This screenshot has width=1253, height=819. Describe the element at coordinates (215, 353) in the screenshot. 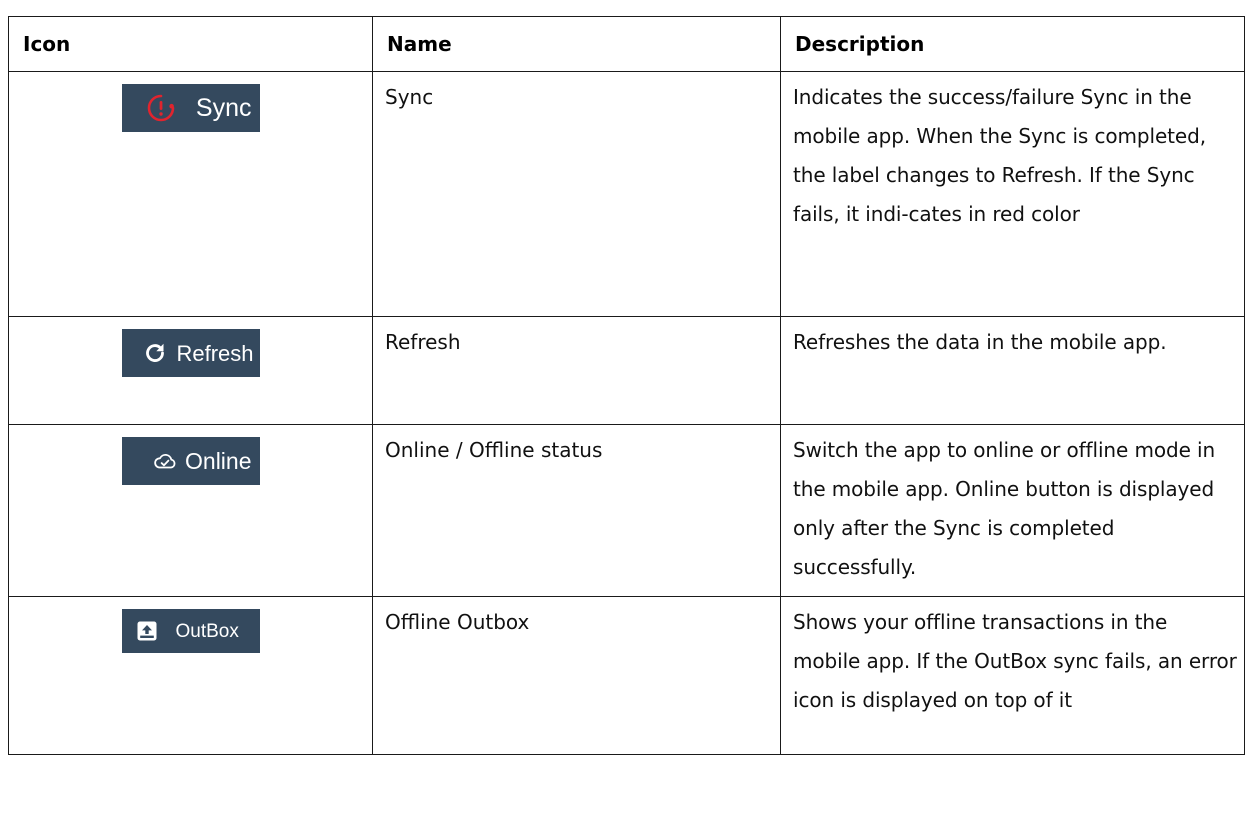

I see `refresh-button-label: Refresh` at that location.